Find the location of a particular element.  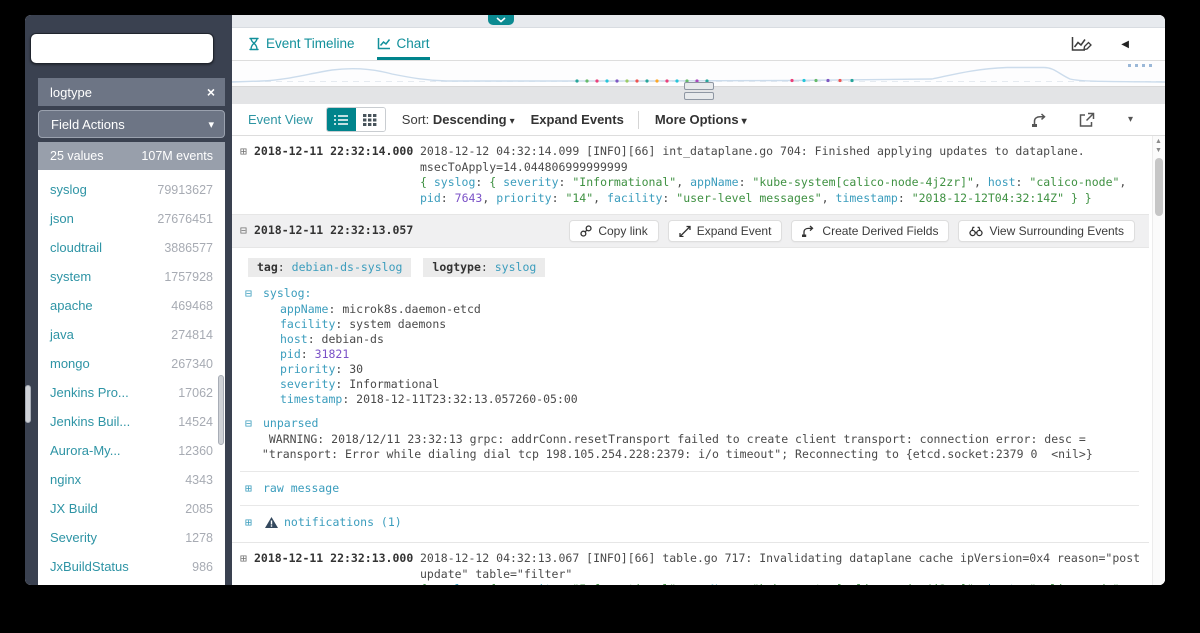

field-value-link: apache is located at coordinates (71, 305).